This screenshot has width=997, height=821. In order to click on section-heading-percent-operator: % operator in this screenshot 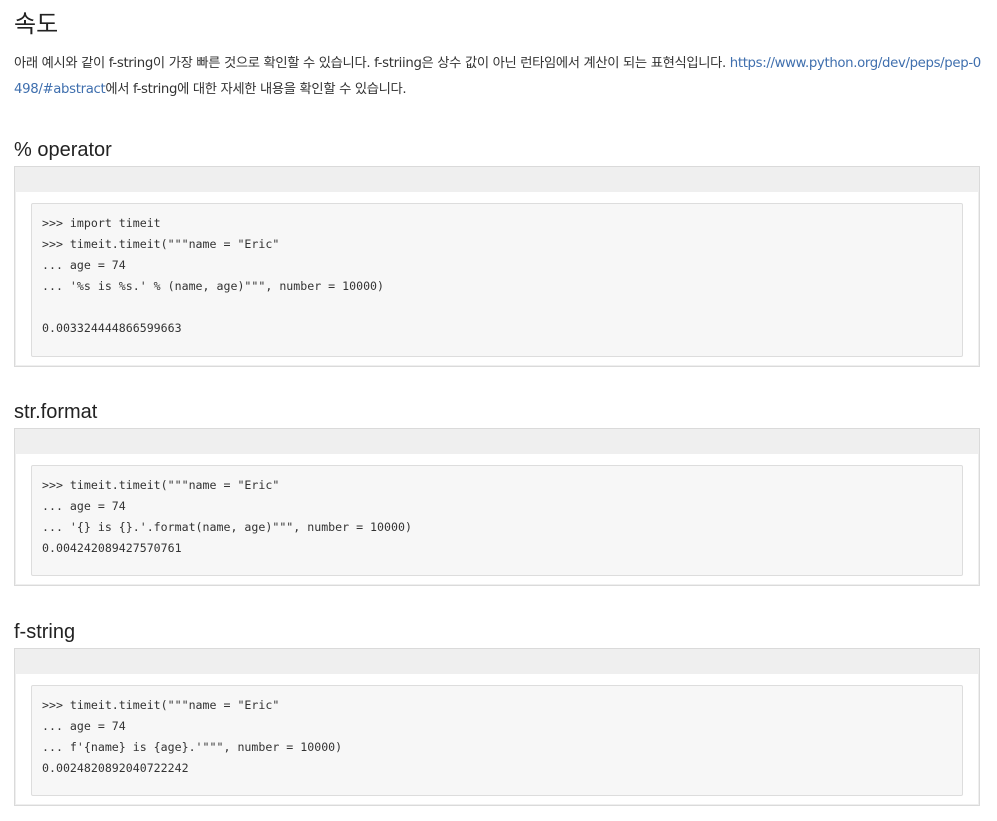, I will do `click(63, 150)`.